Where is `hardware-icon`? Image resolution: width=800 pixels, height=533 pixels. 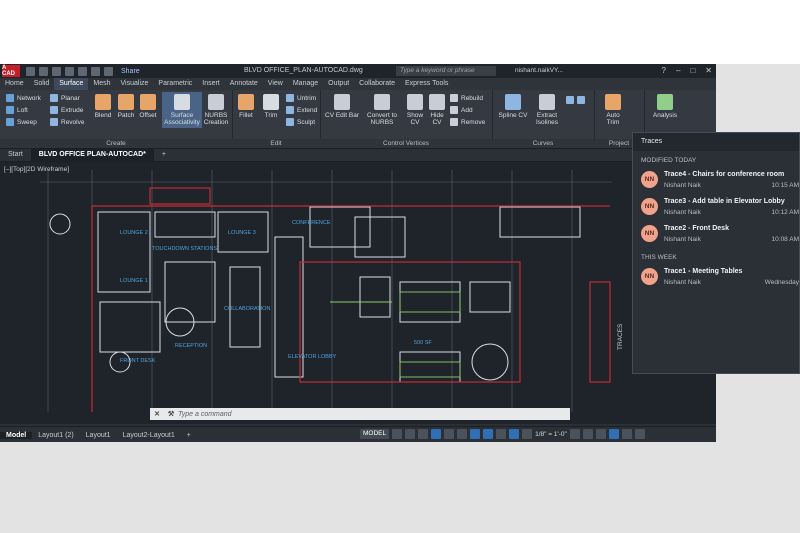
hardware-icon is located at coordinates (613, 434).